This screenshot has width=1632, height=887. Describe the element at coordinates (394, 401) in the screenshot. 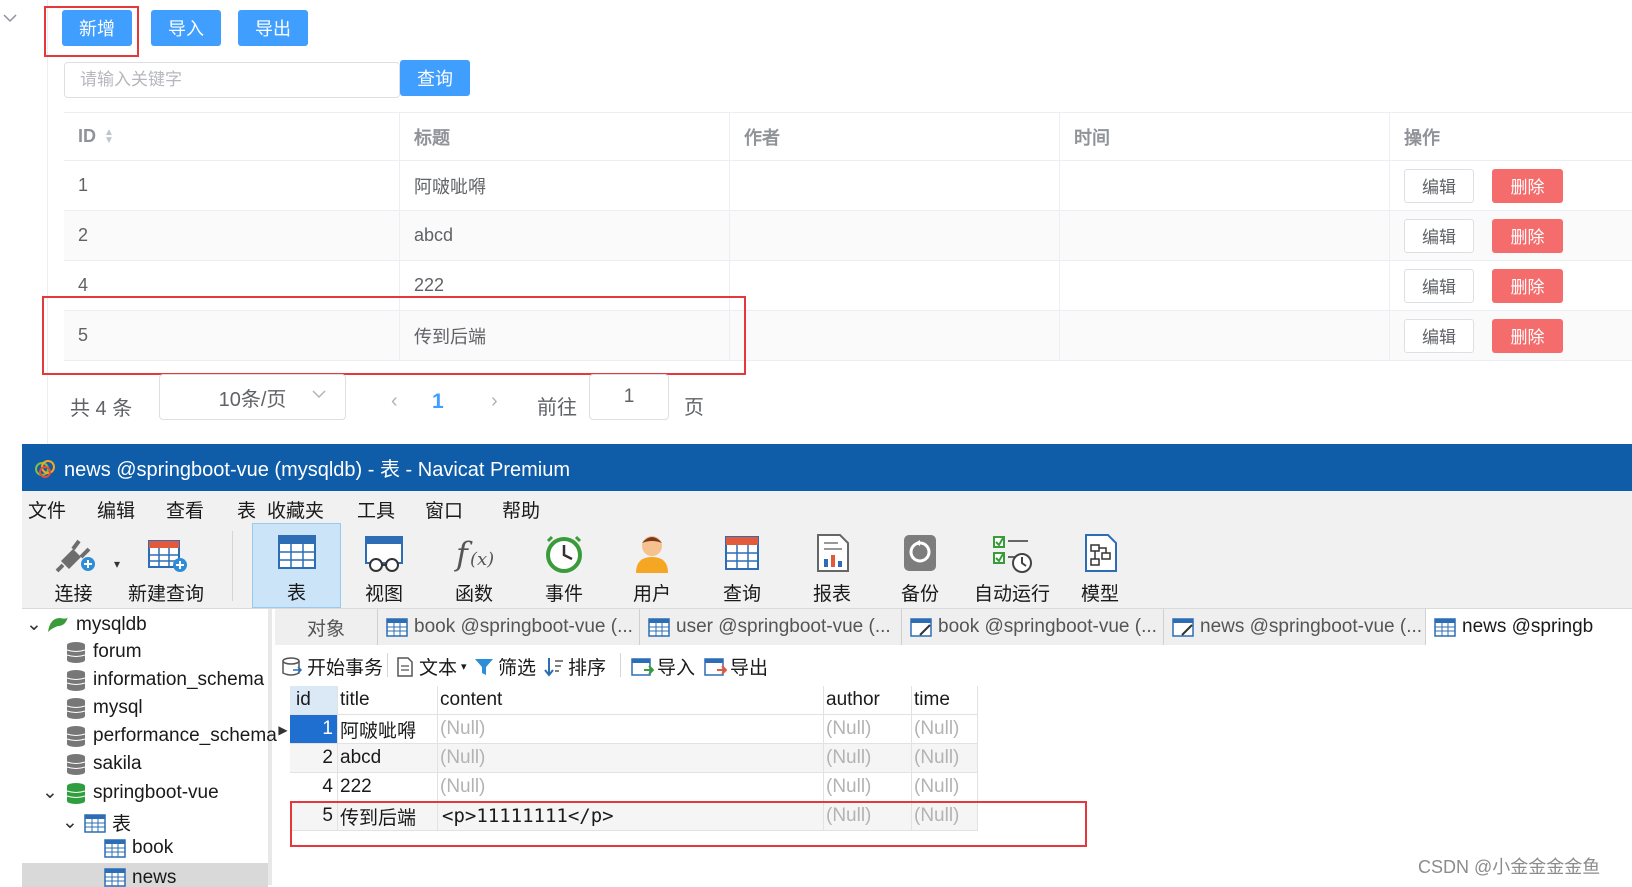

I see `prev-page-icon: ‹` at that location.